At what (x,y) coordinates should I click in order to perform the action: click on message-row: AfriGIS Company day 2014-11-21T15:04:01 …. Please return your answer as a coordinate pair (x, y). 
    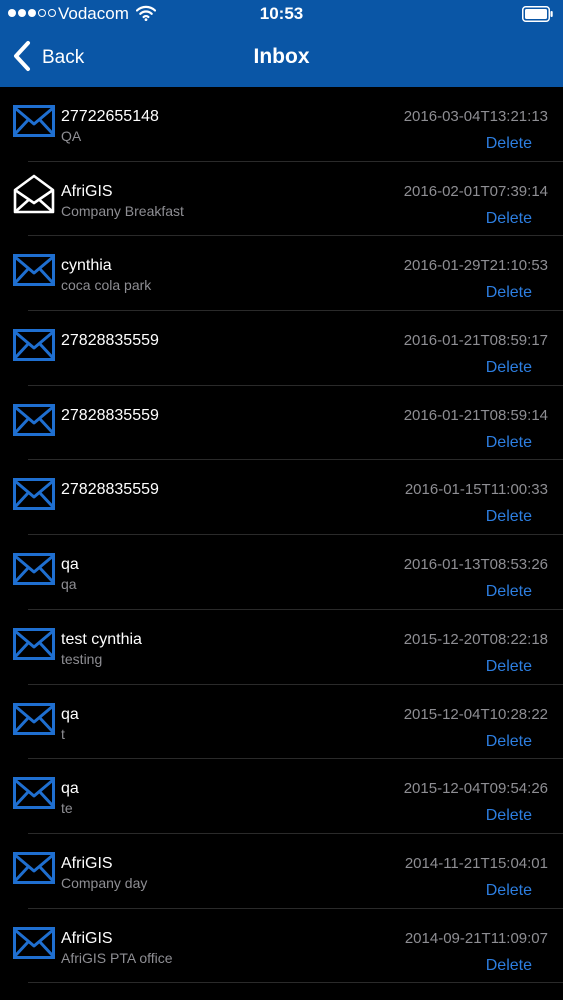
    Looking at the image, I should click on (281, 871).